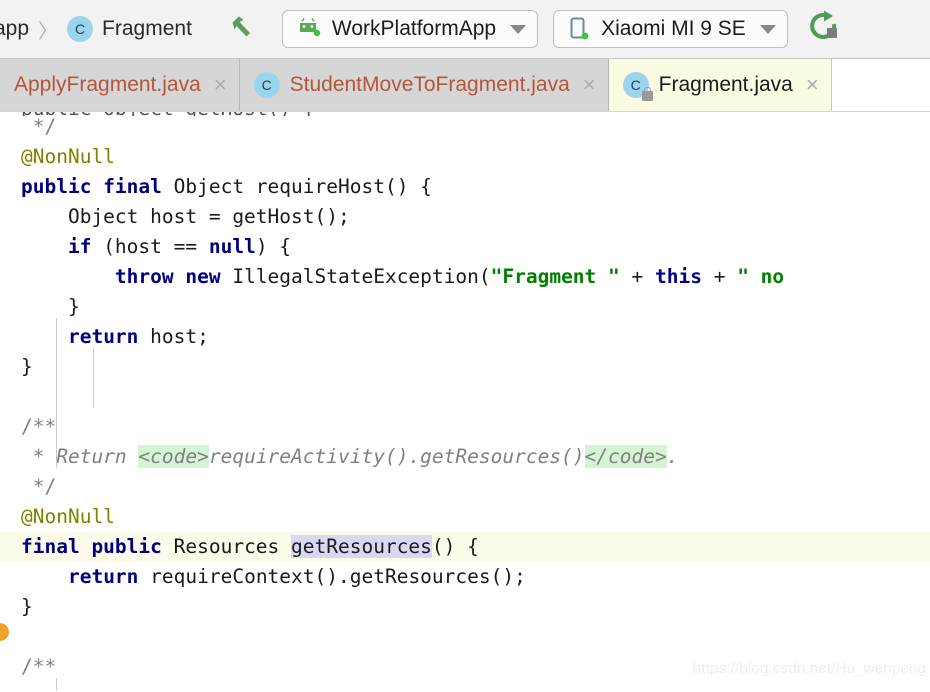 The width and height of the screenshot is (930, 692). I want to click on code-line: public final Object requireHost() {, so click(475, 187).